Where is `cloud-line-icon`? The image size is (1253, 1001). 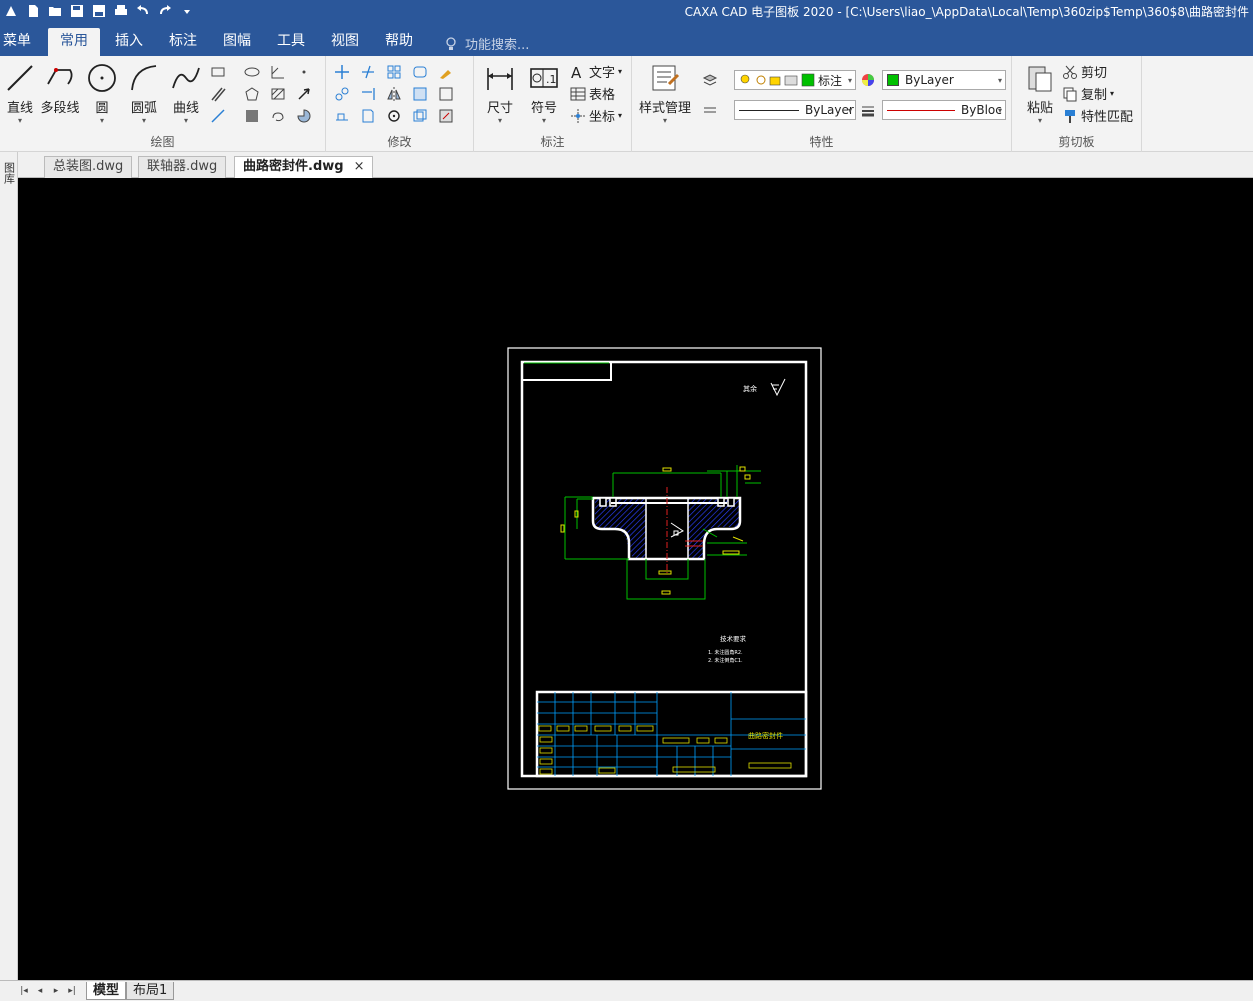
cloud-line-icon is located at coordinates (278, 116).